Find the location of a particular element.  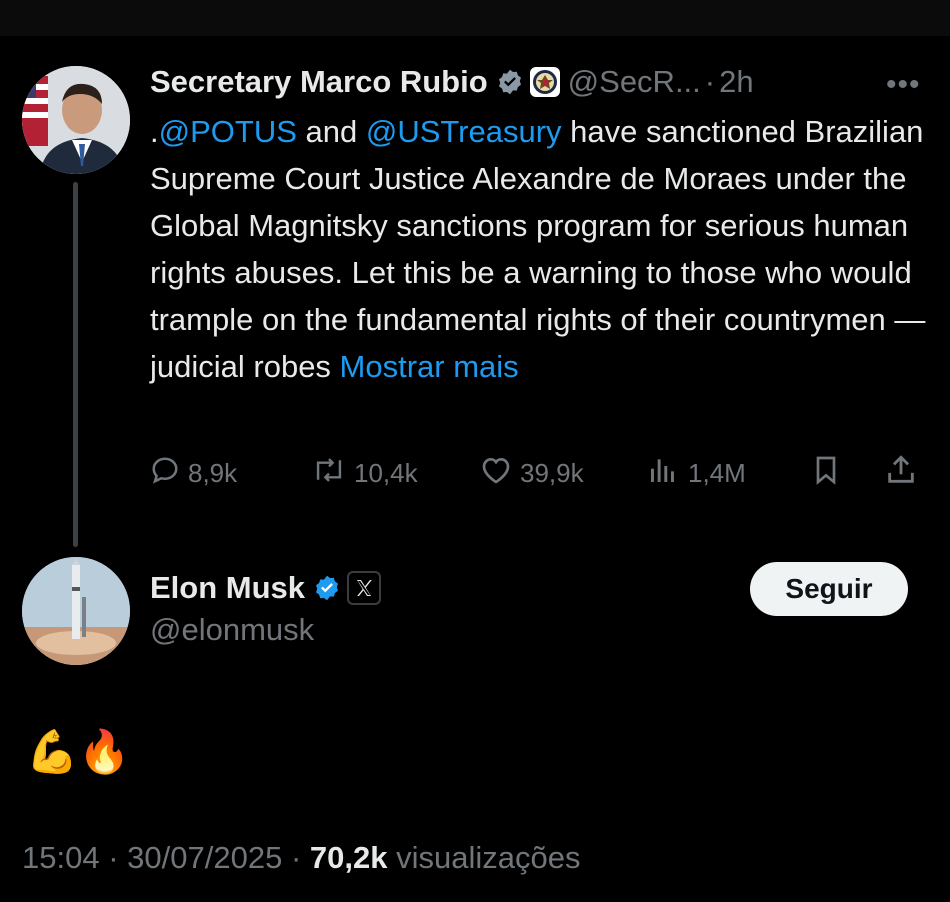

reply-tweet-header: Elon Musk is located at coordinates (266, 588).